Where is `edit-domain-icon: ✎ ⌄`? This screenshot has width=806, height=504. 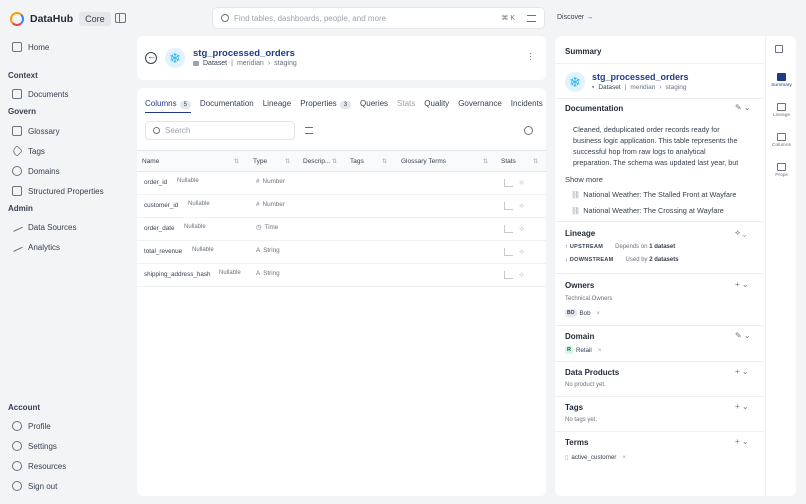
edit-domain-icon: ✎ ⌄ is located at coordinates (743, 335).